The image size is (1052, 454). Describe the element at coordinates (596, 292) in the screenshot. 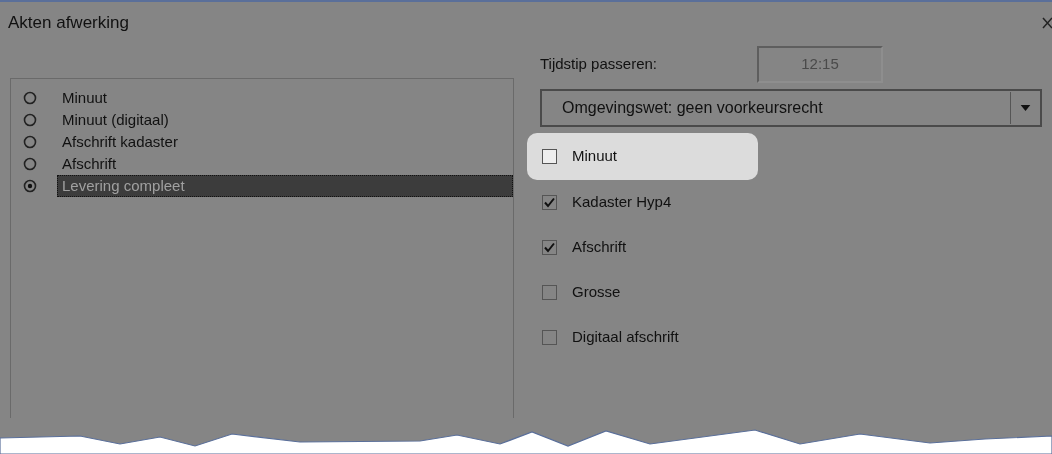

I see `checkbox-label: Grosse` at that location.